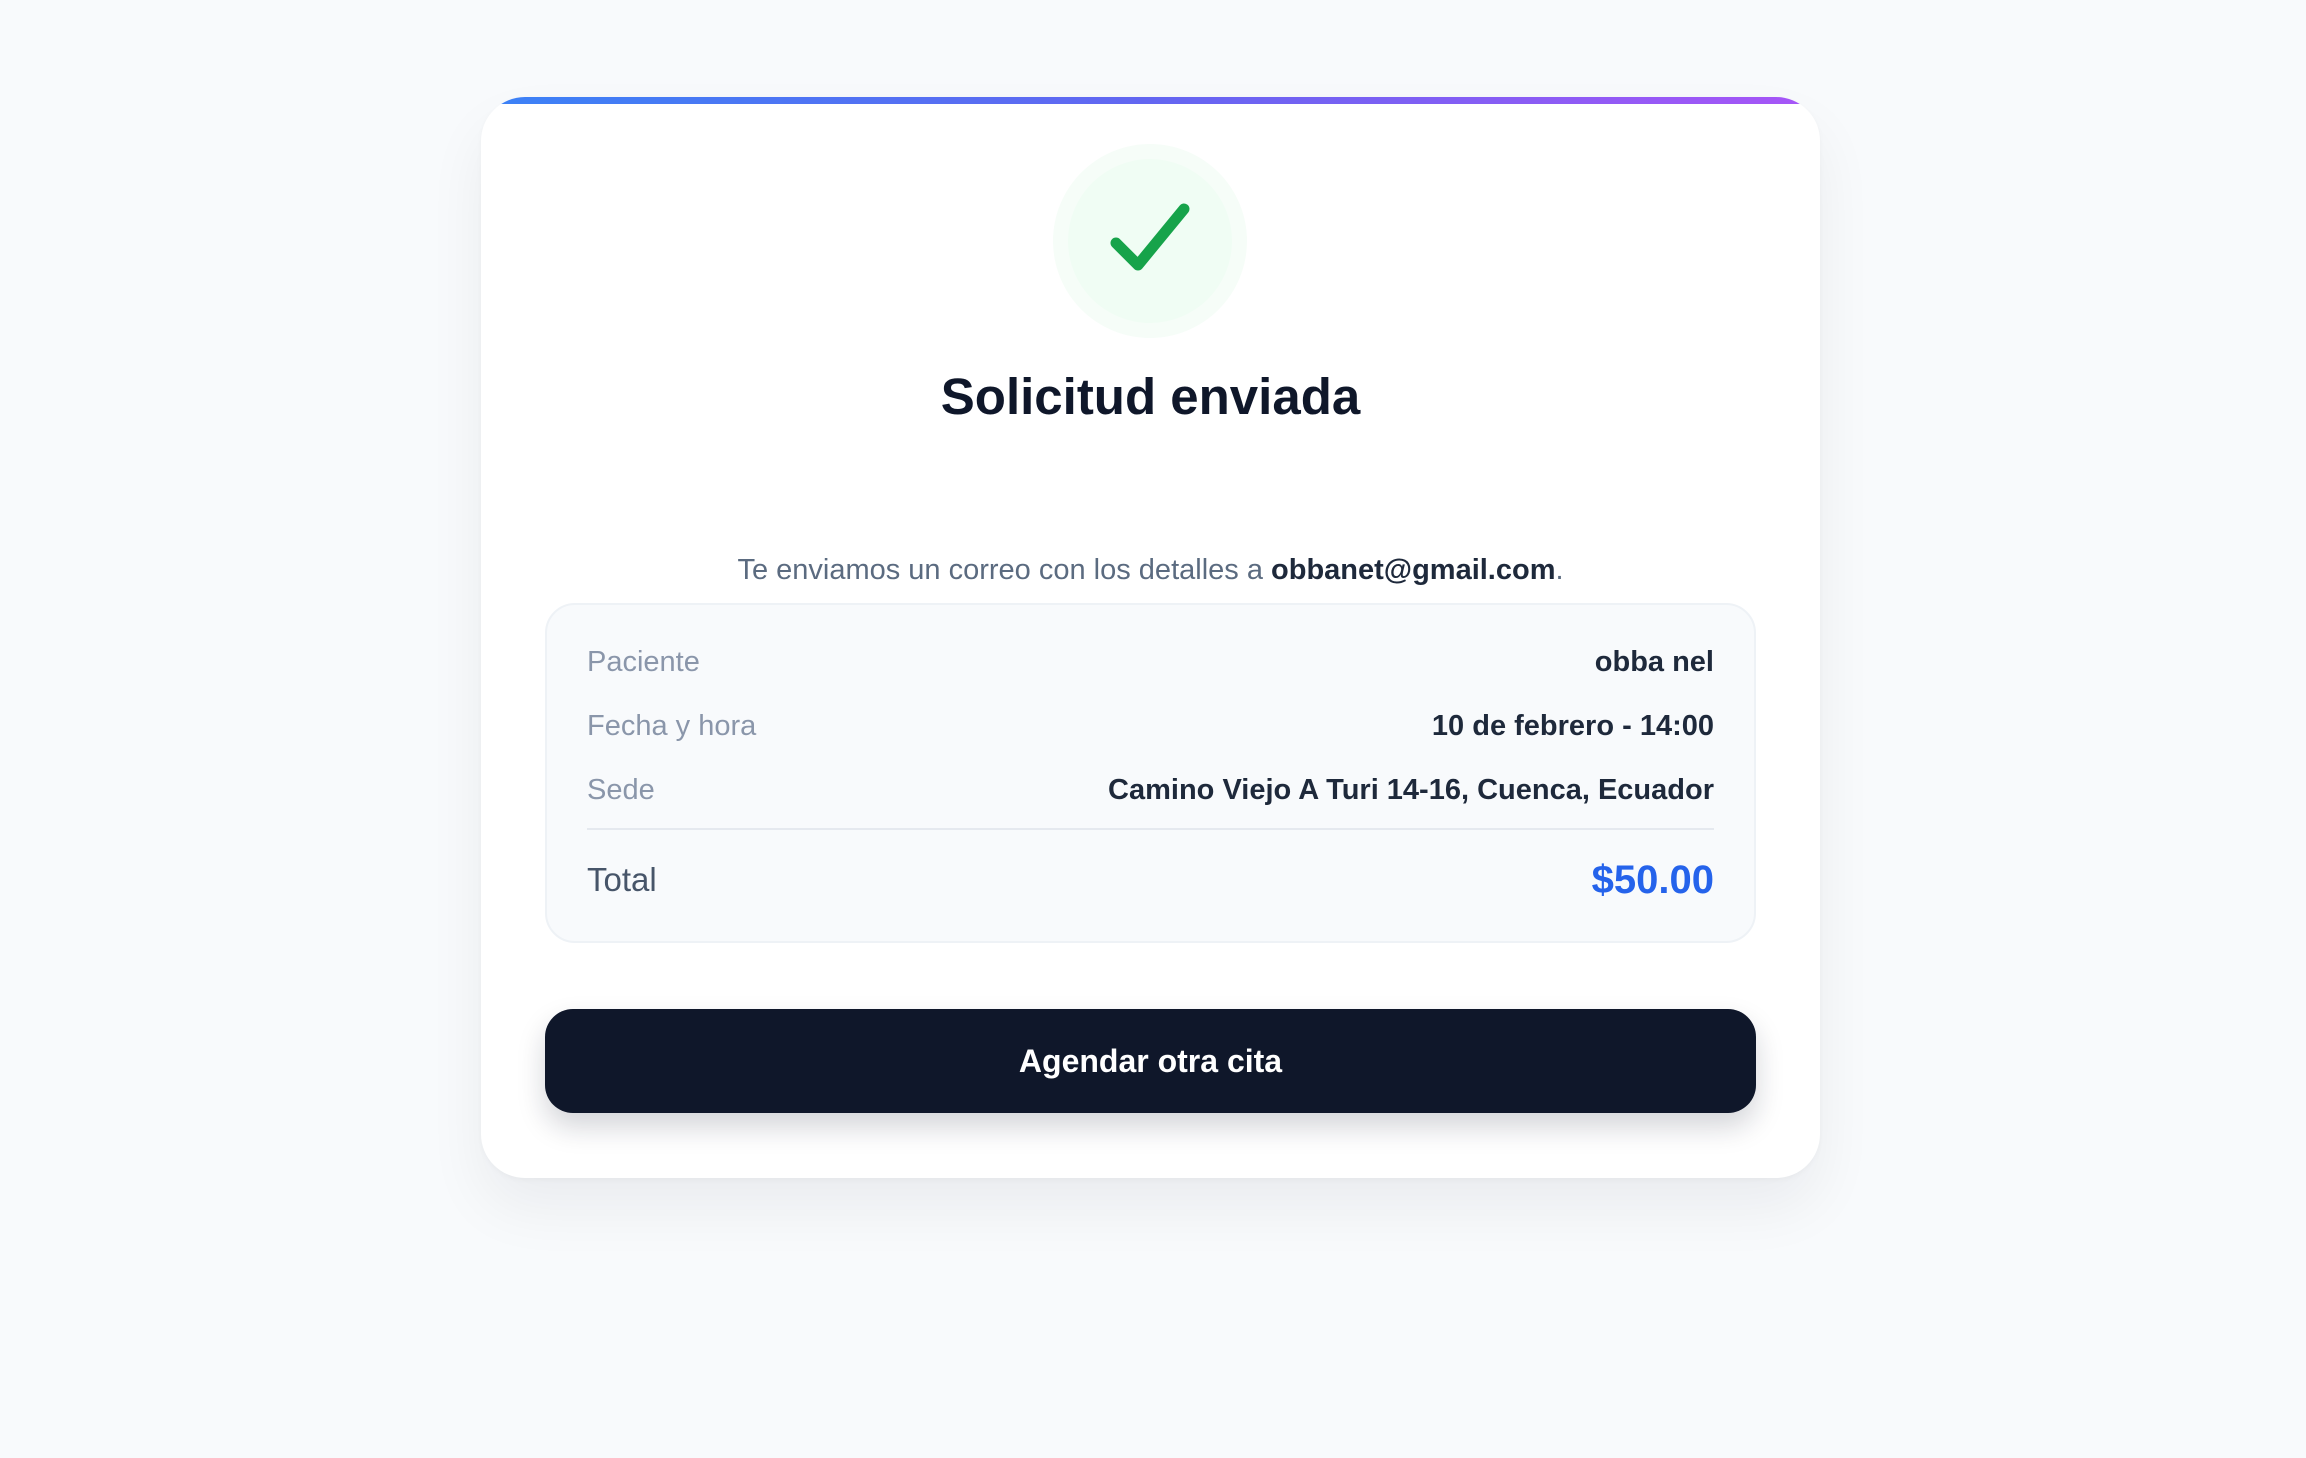 The image size is (2306, 1458). Describe the element at coordinates (1004, 570) in the screenshot. I see `message-prefix: Te enviamos un correo con los detalles a` at that location.